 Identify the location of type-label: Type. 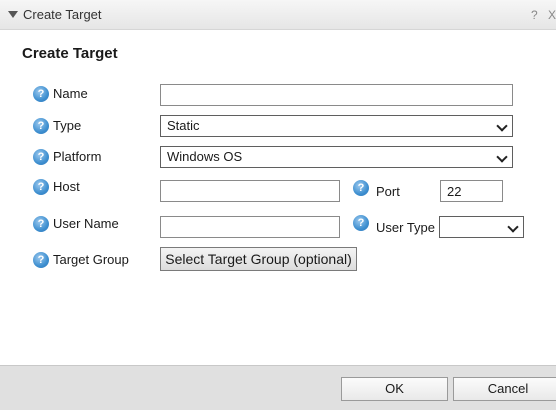
(67, 125).